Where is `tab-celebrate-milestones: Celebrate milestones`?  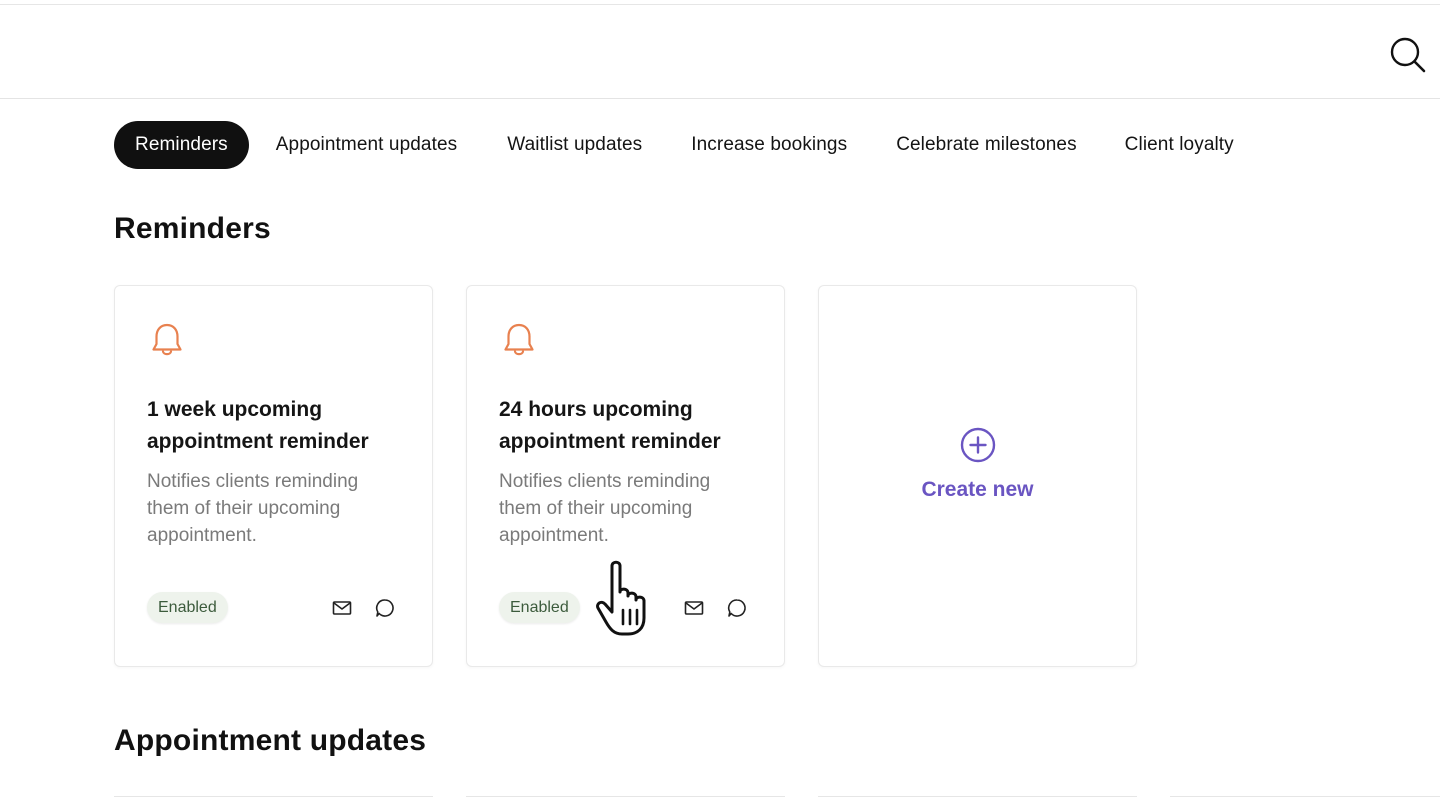
tab-celebrate-milestones: Celebrate milestones is located at coordinates (986, 145).